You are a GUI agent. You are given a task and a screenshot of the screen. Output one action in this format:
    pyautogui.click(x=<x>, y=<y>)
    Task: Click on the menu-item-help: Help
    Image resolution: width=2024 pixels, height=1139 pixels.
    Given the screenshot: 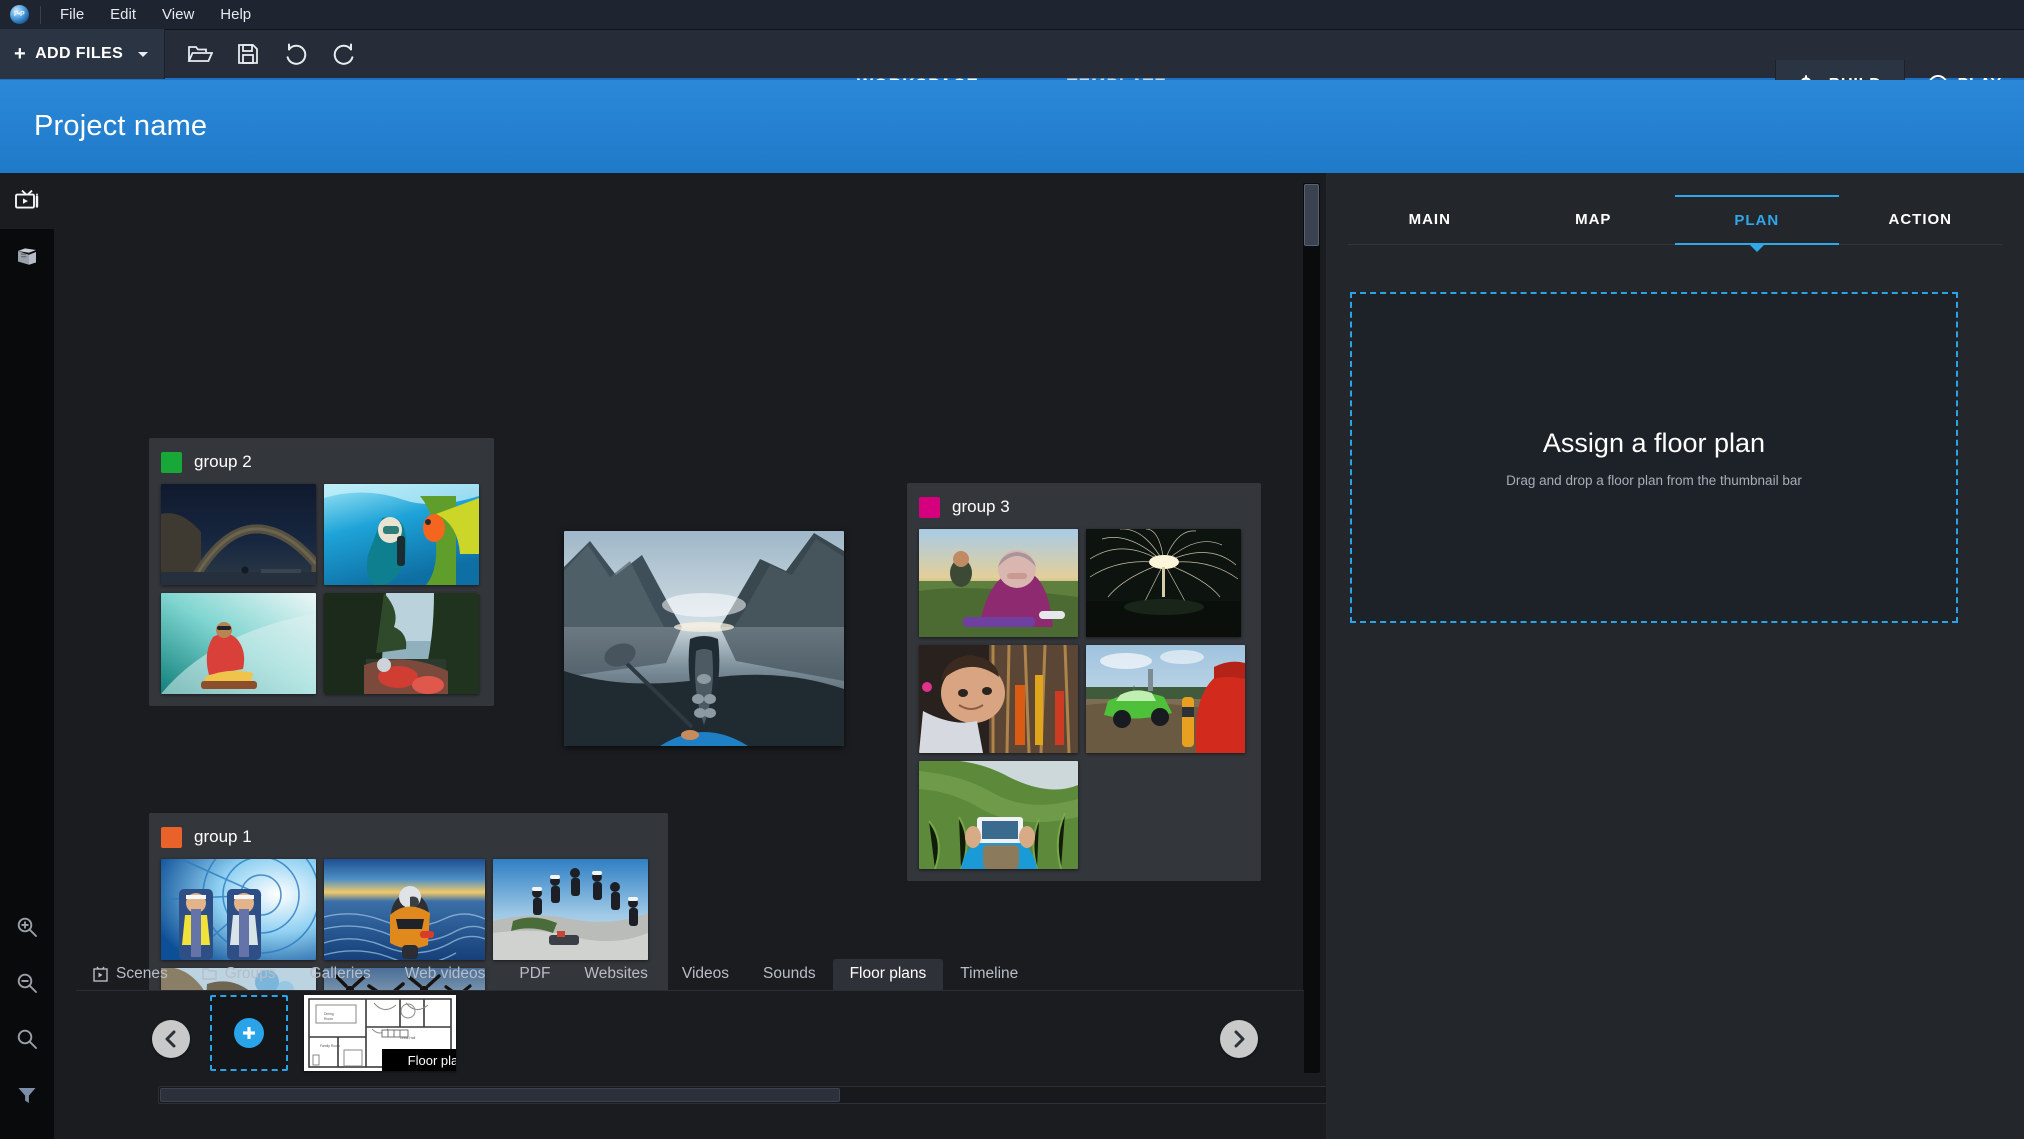 What is the action you would take?
    pyautogui.click(x=235, y=14)
    